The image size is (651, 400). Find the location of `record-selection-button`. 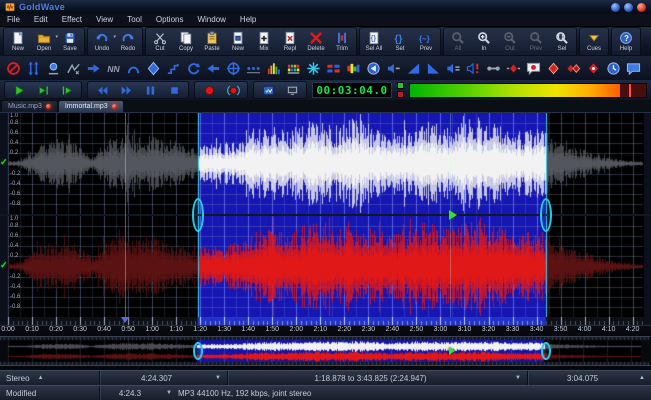

record-selection-button is located at coordinates (233, 90).